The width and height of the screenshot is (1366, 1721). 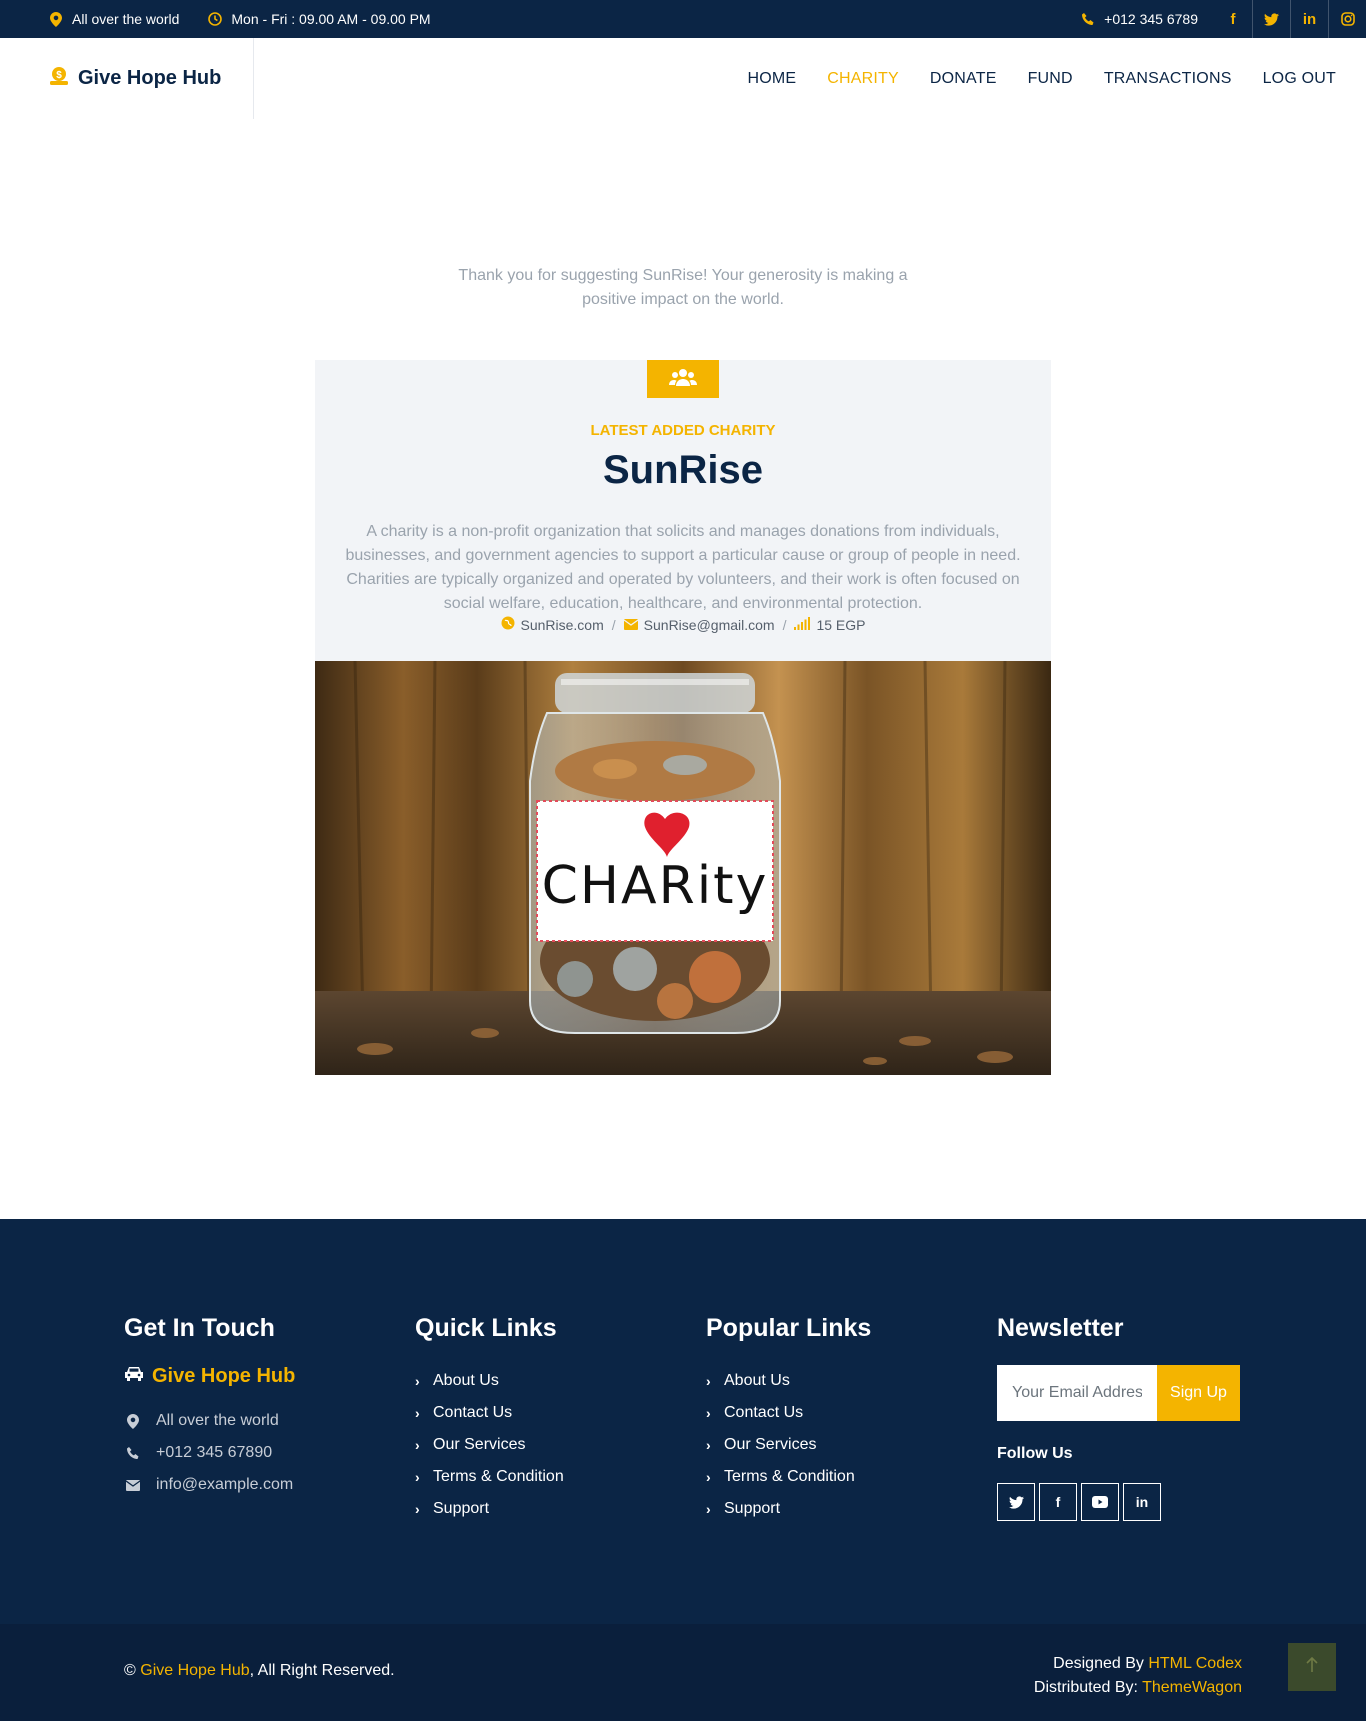 What do you see at coordinates (322, 1670) in the screenshot?
I see `copyright-rights: , All Right Reserved.` at bounding box center [322, 1670].